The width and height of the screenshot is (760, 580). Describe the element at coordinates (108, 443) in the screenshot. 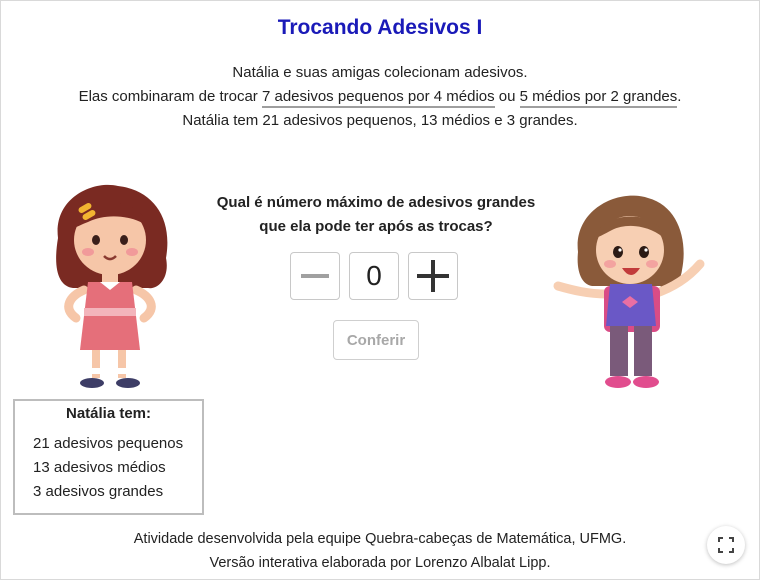

I see `list-item: 21 adesivos pequenos` at that location.